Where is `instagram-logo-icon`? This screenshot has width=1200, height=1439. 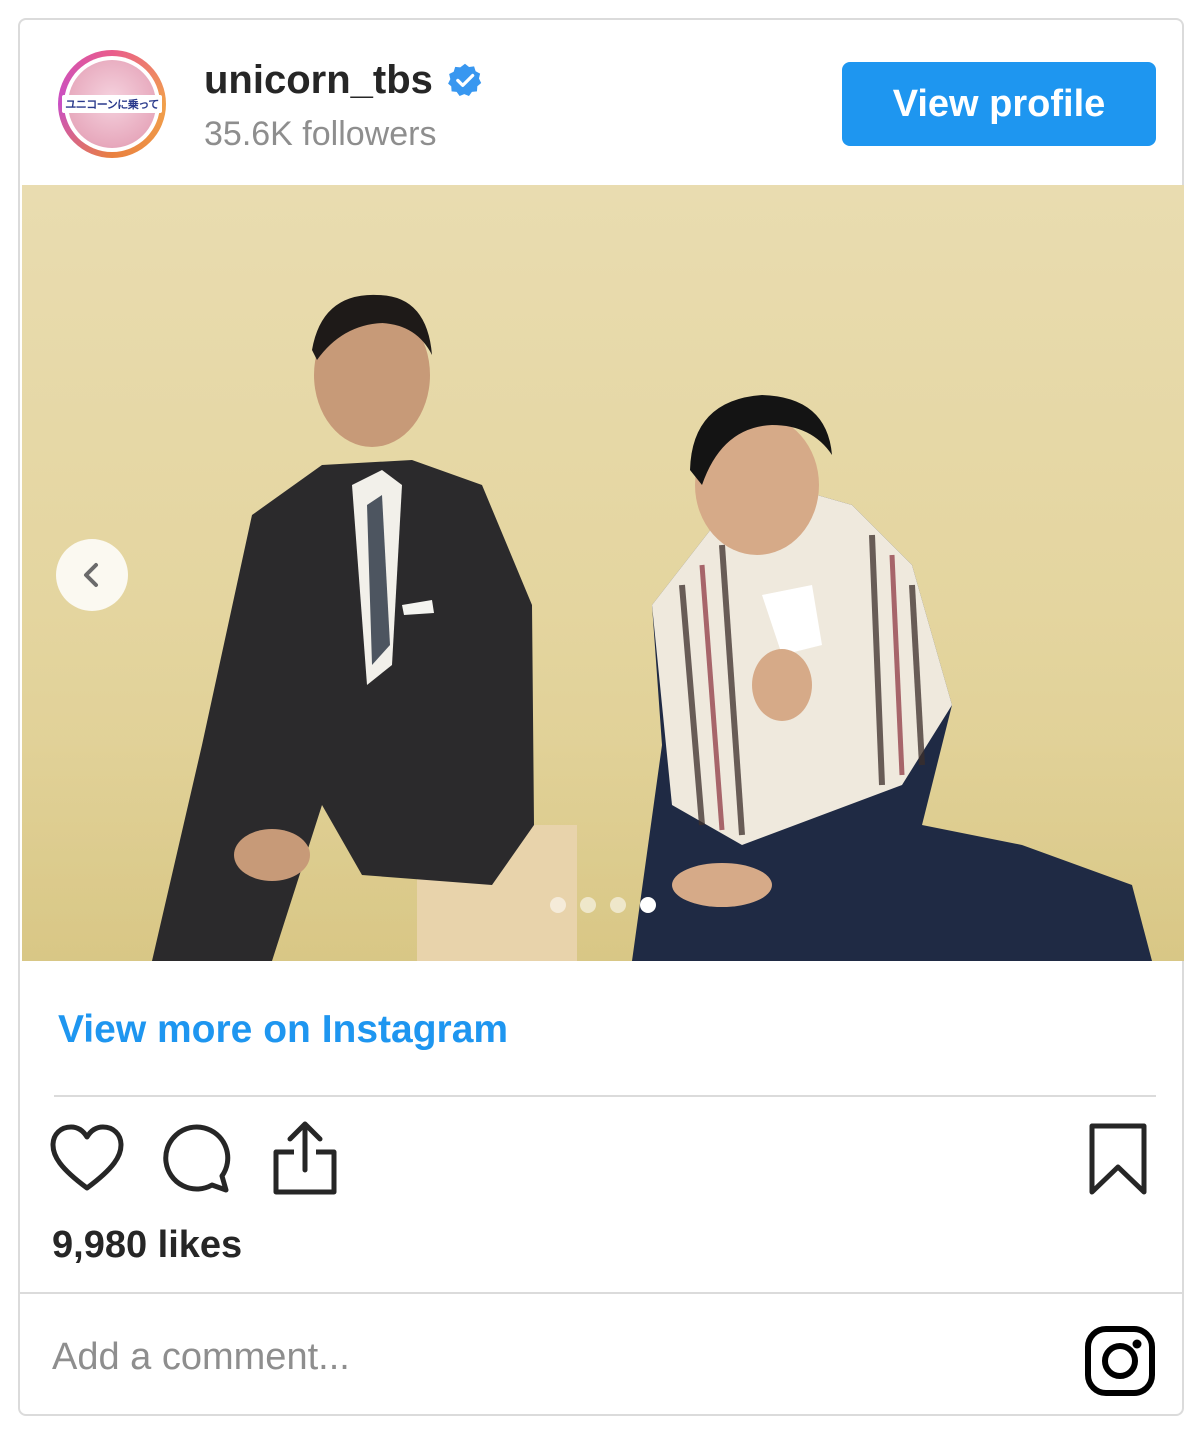 instagram-logo-icon is located at coordinates (1120, 1361).